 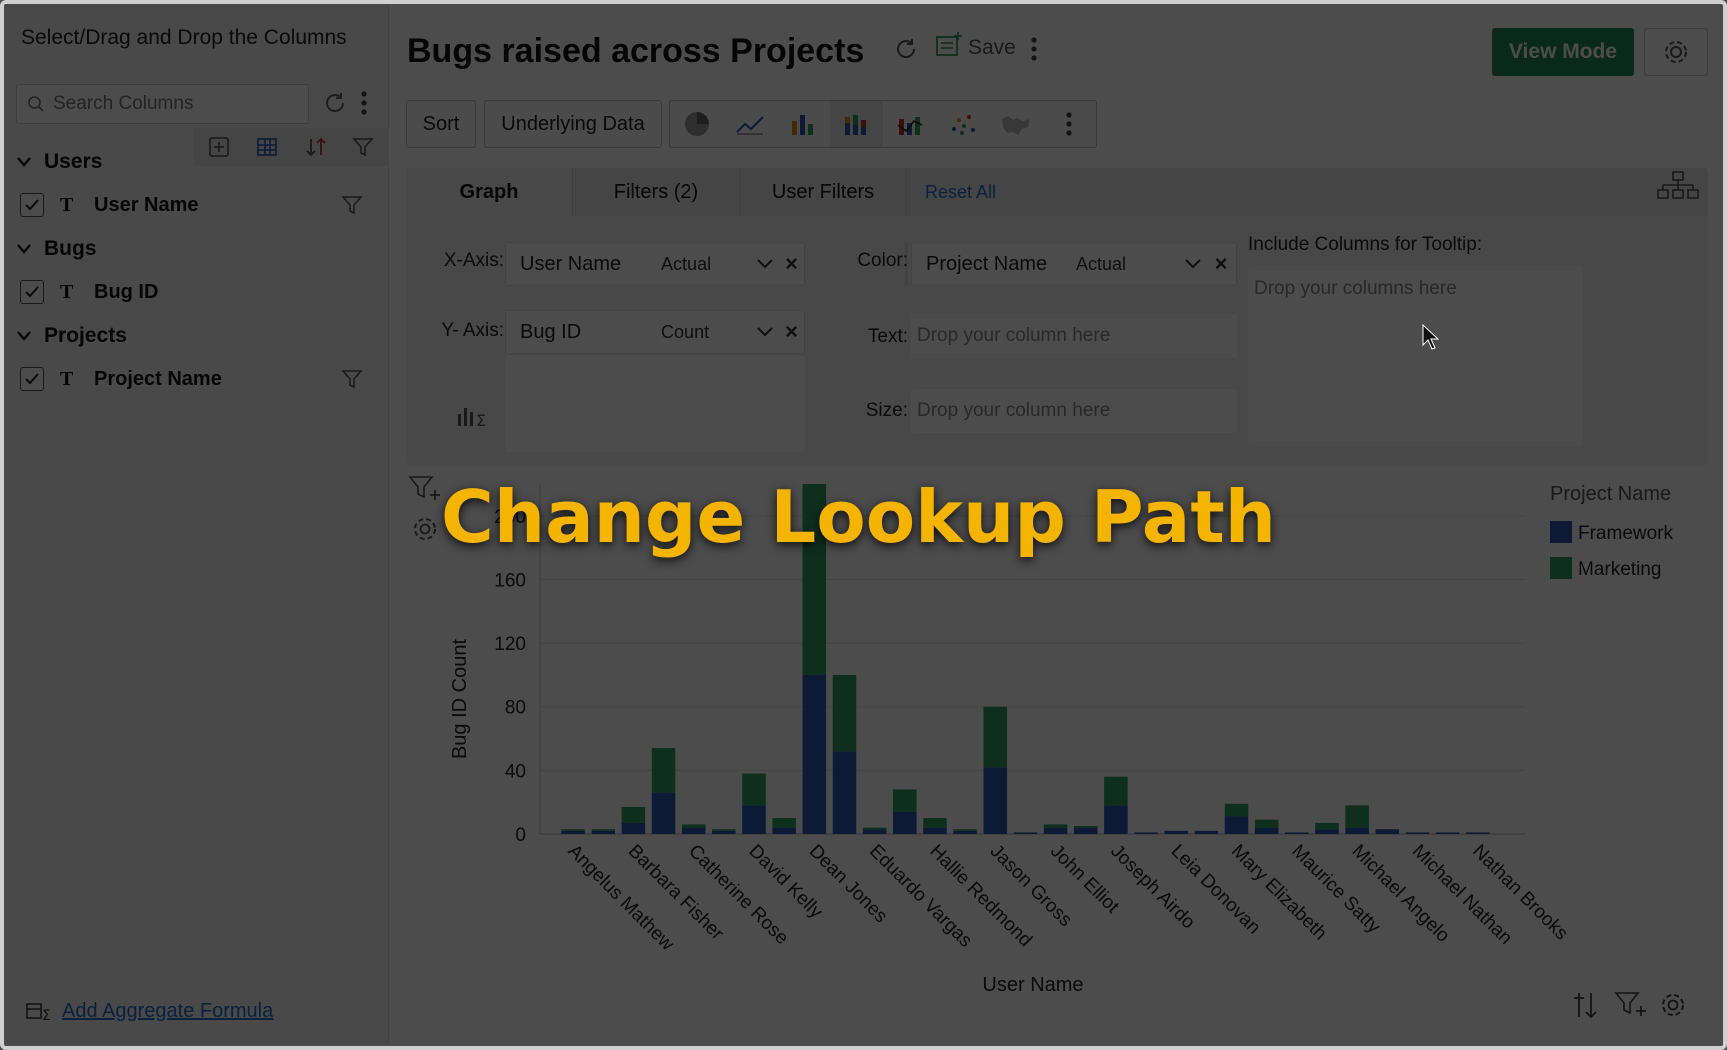 I want to click on color-field: Project Name Actual ×, so click(x=1074, y=264).